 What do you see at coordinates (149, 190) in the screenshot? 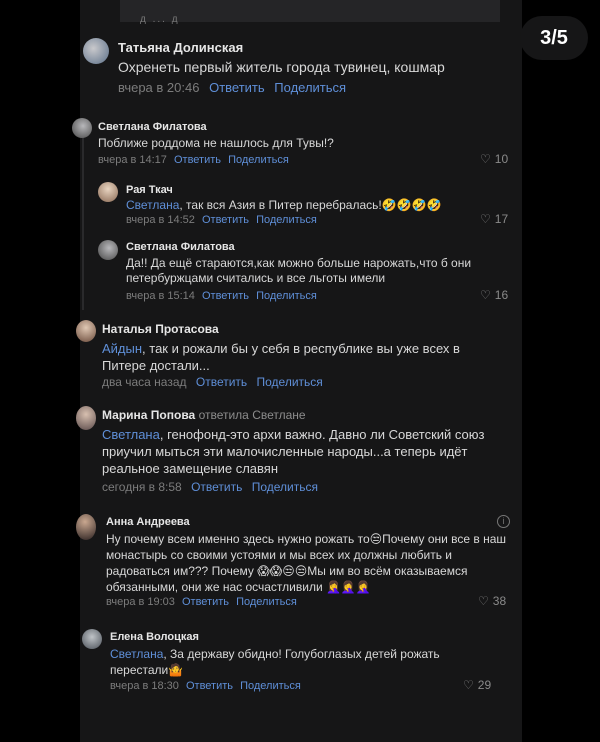
I see `comment-author: Рая Ткач` at bounding box center [149, 190].